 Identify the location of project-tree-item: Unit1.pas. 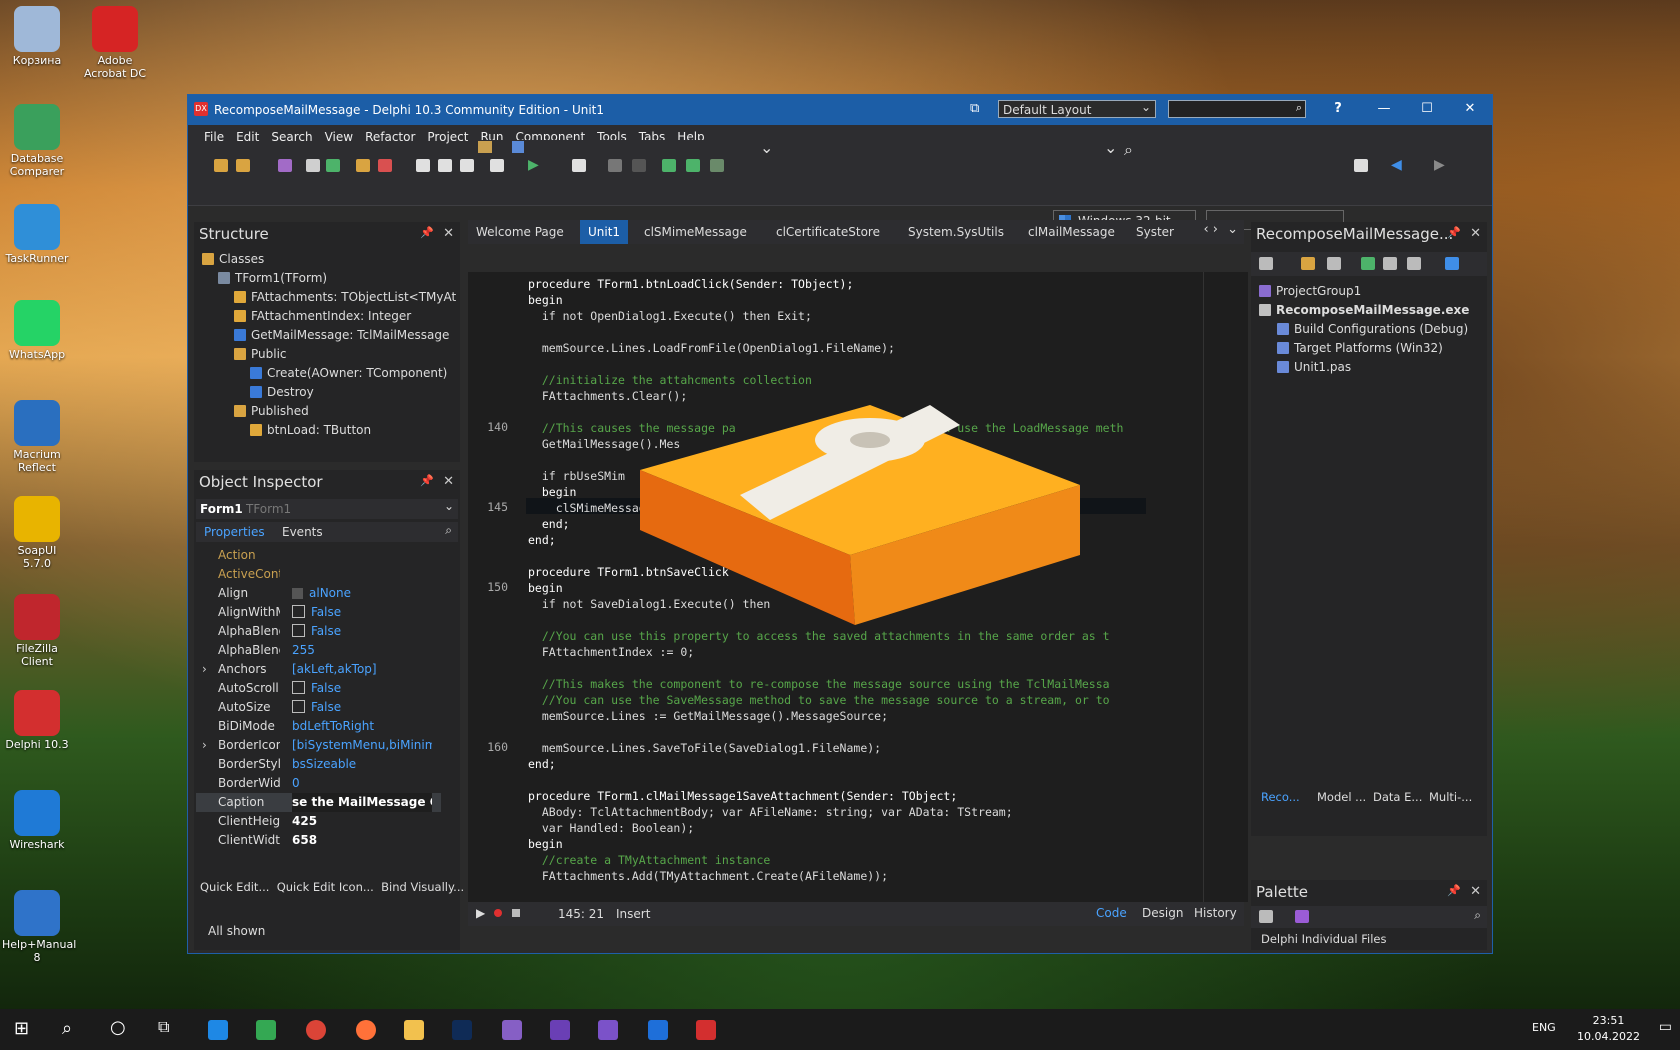
(1314, 367).